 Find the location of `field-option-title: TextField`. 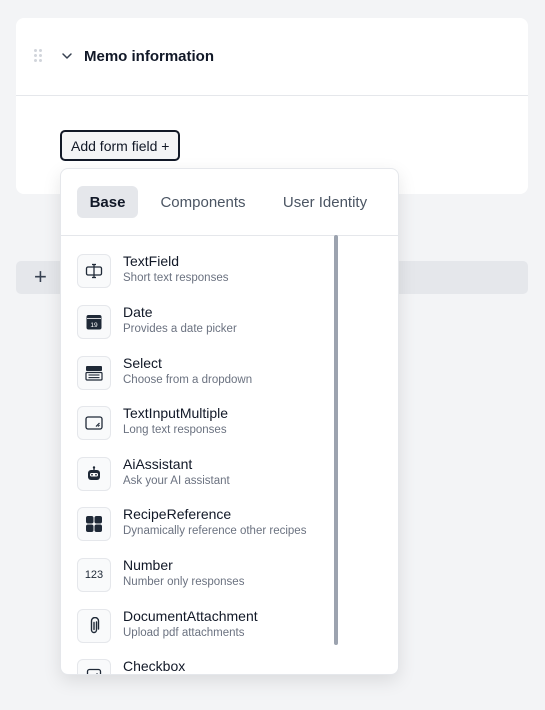

field-option-title: TextField is located at coordinates (151, 261).